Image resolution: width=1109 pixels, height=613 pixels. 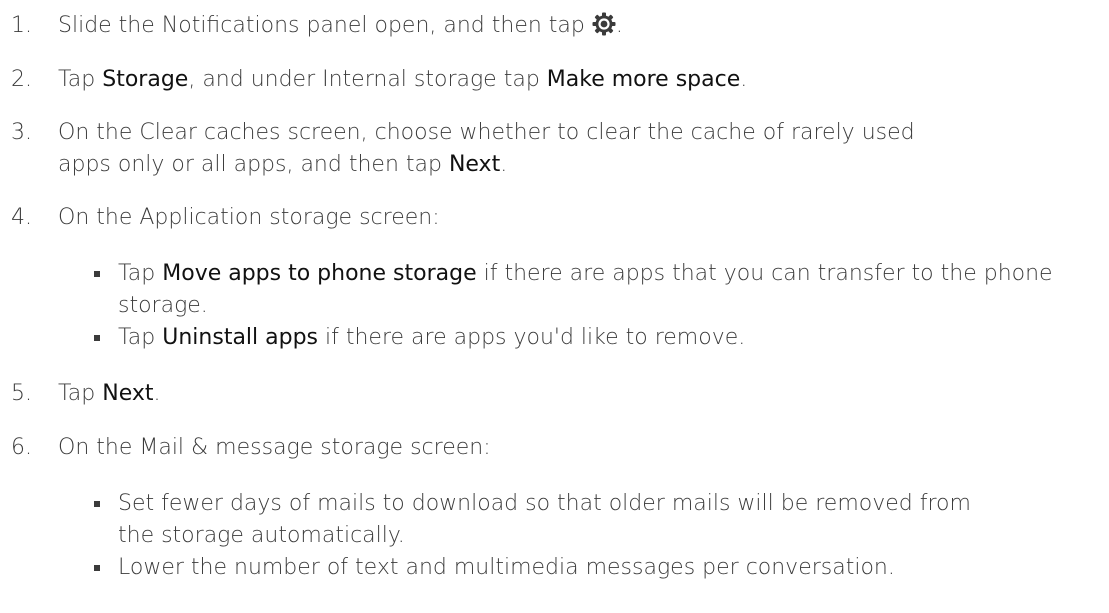 I want to click on step-number: 5., so click(x=21, y=393).